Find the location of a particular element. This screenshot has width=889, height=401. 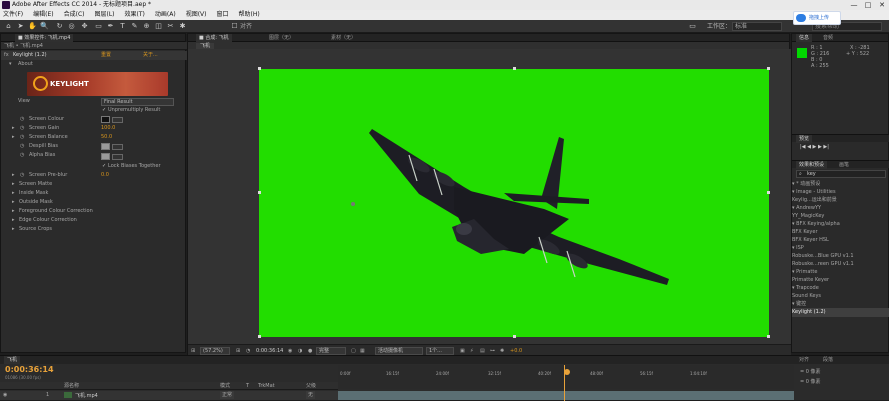

home-icon: ⌂ is located at coordinates (8, 26).